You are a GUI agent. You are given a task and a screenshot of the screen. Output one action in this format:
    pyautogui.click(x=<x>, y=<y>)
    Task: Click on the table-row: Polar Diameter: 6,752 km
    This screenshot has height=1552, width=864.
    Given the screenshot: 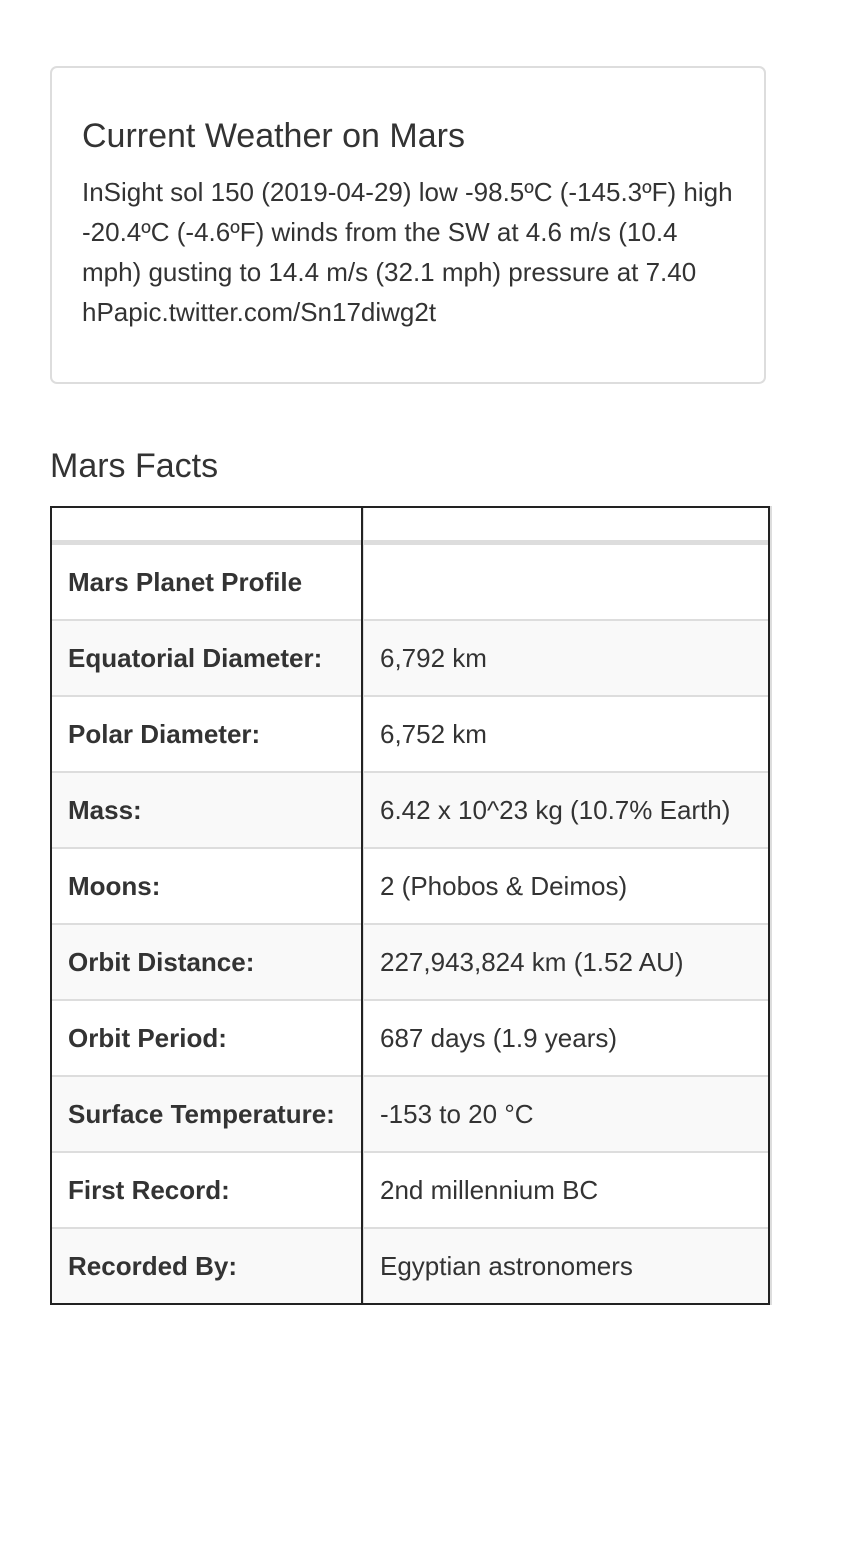 What is the action you would take?
    pyautogui.click(x=411, y=734)
    